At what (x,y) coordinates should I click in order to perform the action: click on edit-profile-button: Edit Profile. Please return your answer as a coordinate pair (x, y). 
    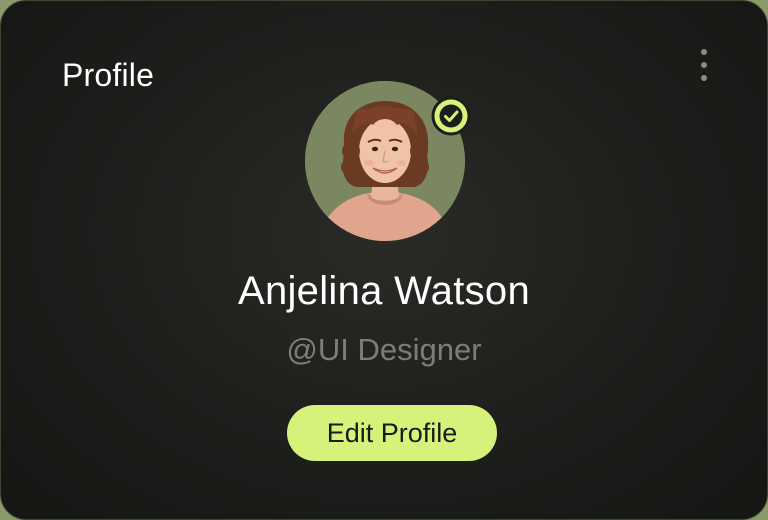
    Looking at the image, I should click on (392, 433).